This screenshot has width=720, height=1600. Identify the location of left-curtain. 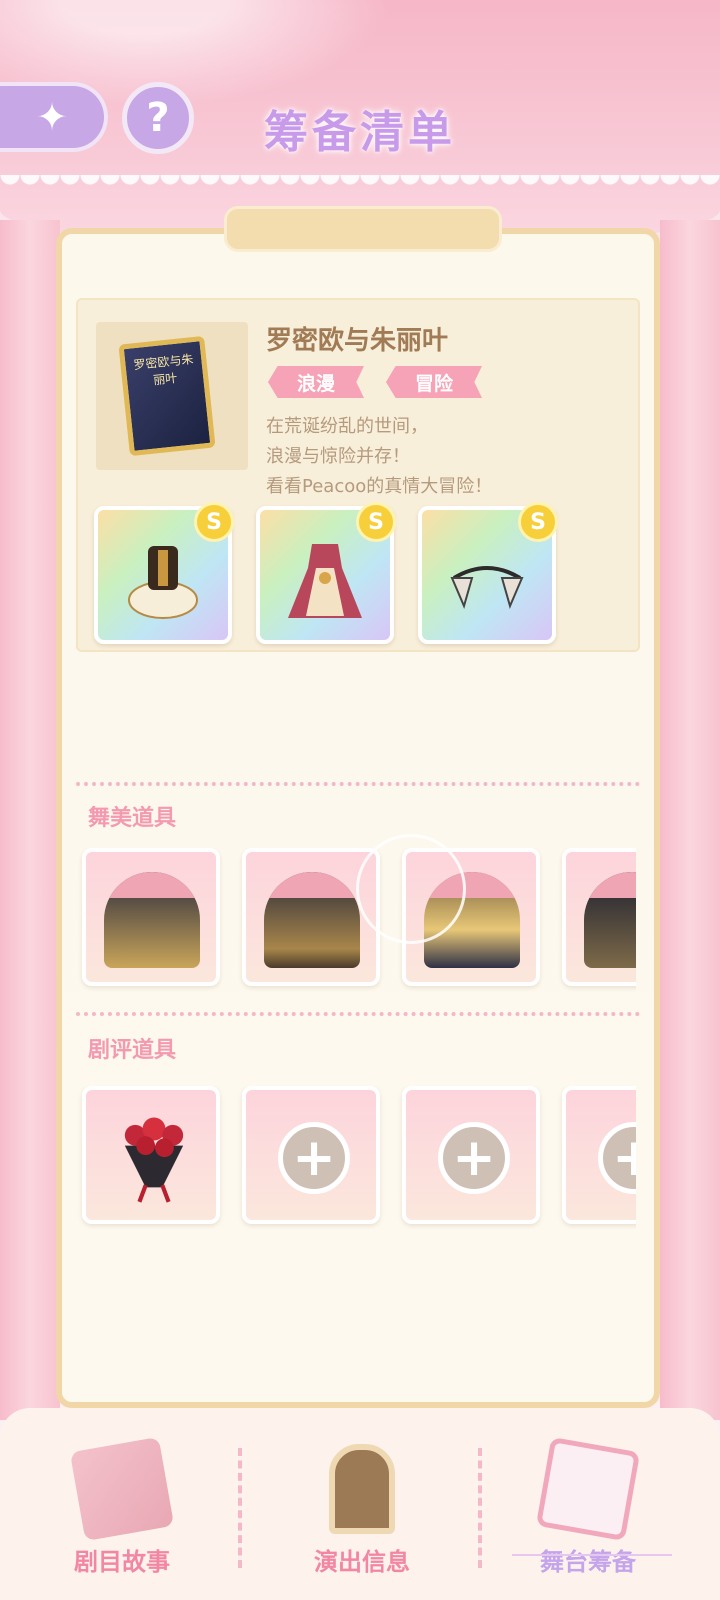
(30, 820).